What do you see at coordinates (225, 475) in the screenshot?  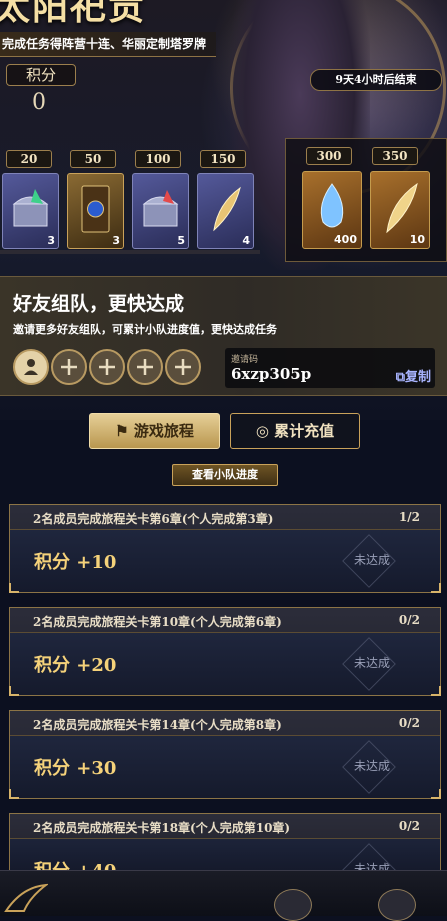 I see `view-team-progress-button: 查看小队进度` at bounding box center [225, 475].